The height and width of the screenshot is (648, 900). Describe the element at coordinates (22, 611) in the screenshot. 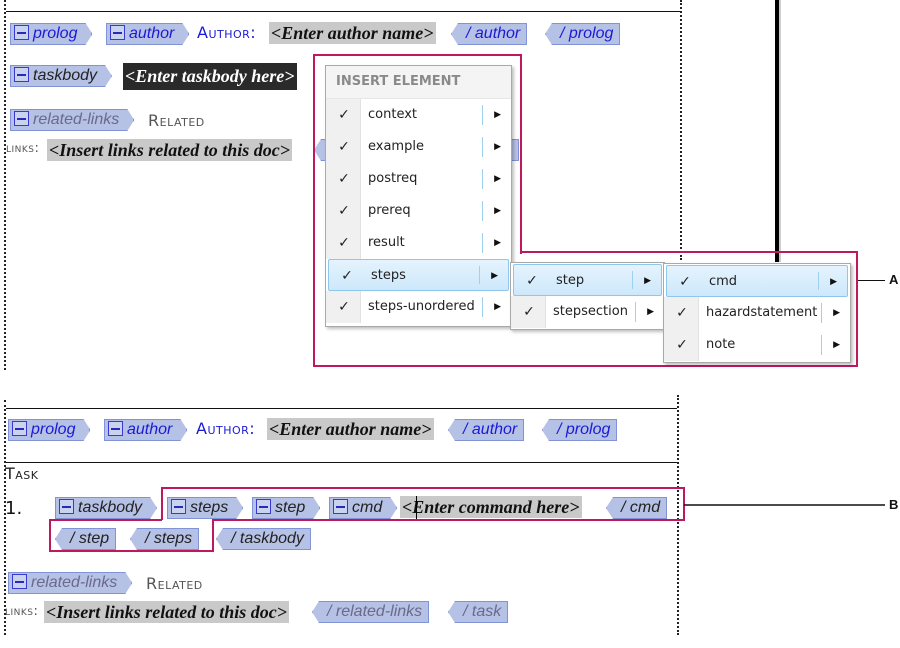

I see `links-label: links:` at that location.